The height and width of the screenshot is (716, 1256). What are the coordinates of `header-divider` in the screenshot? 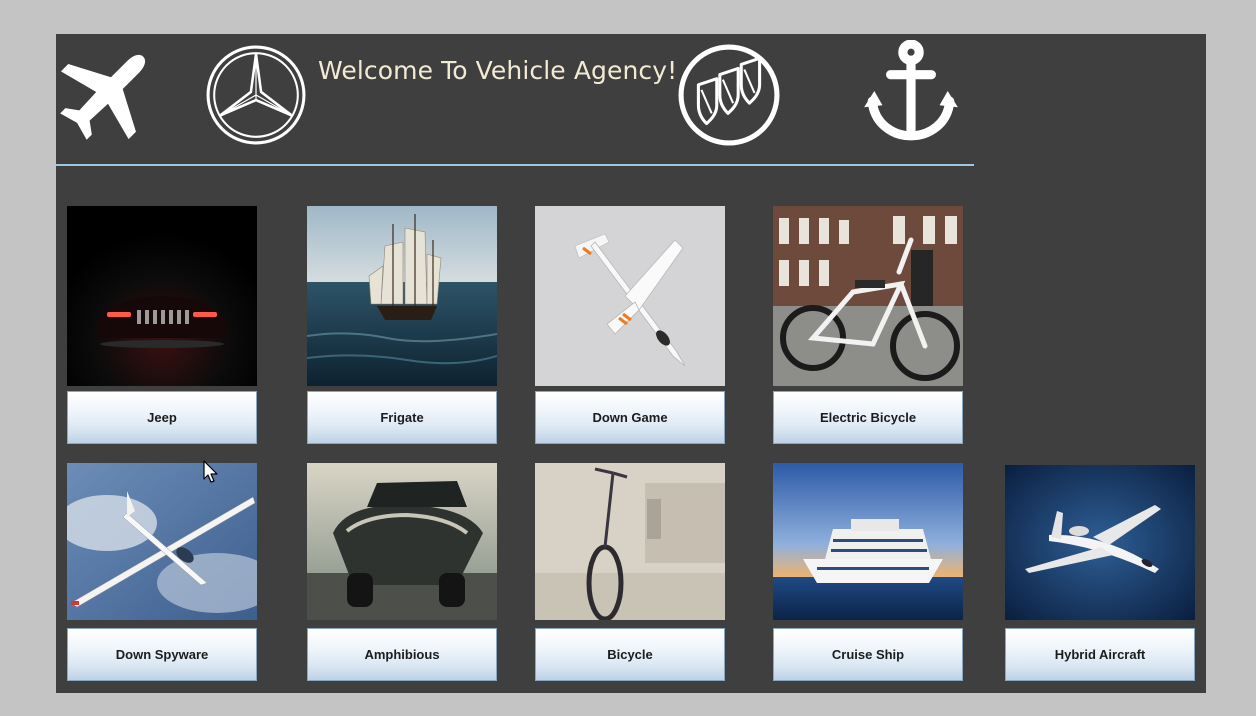 It's located at (515, 165).